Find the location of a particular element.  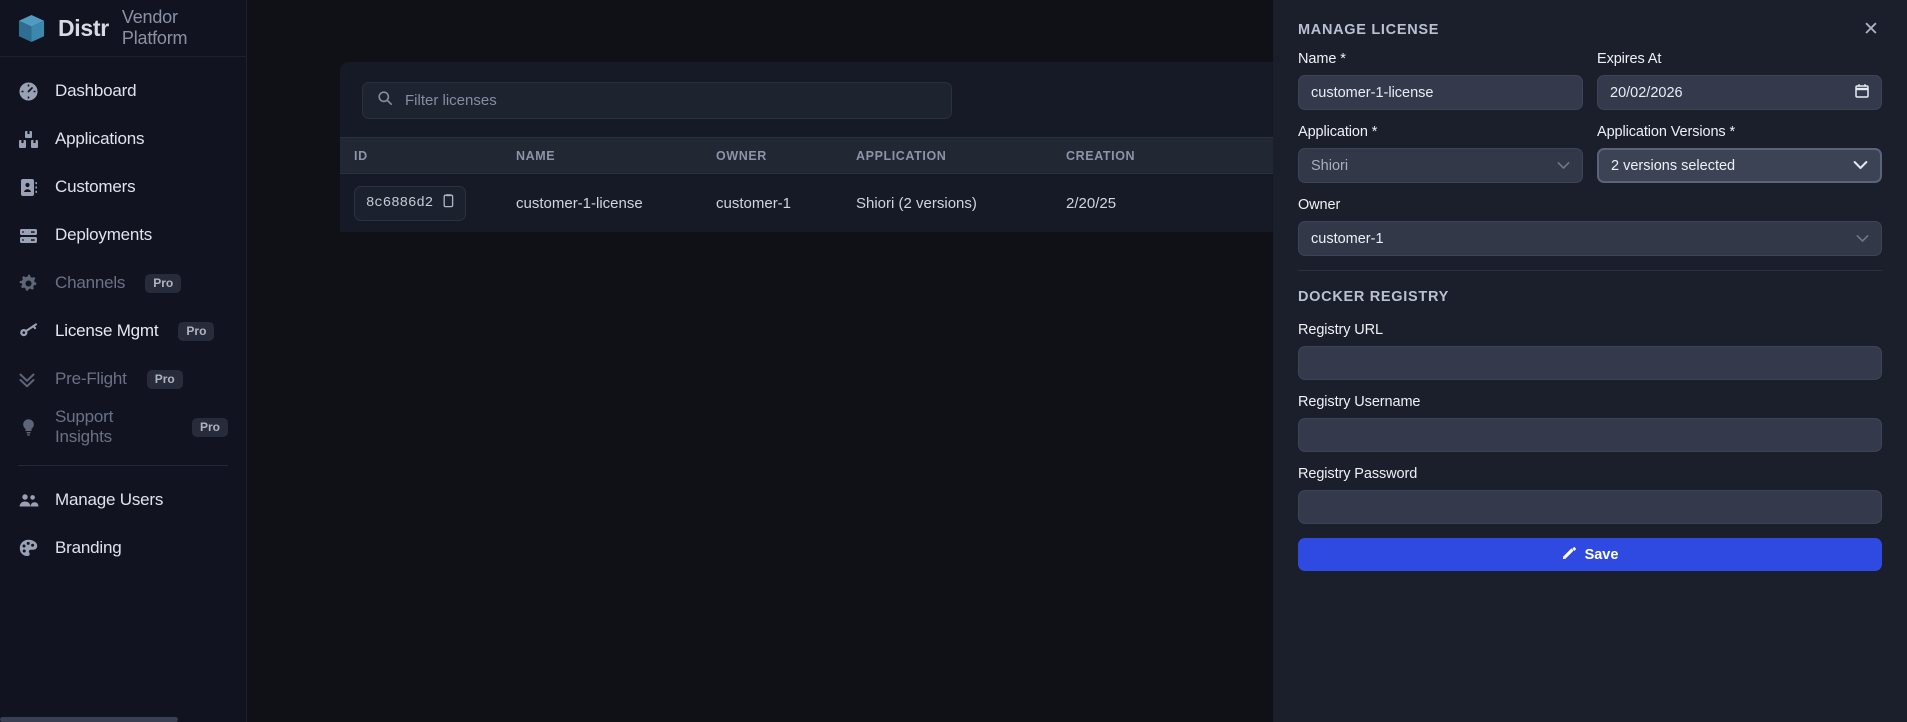

brand-header: Distr Vendor Platform is located at coordinates (123, 28).